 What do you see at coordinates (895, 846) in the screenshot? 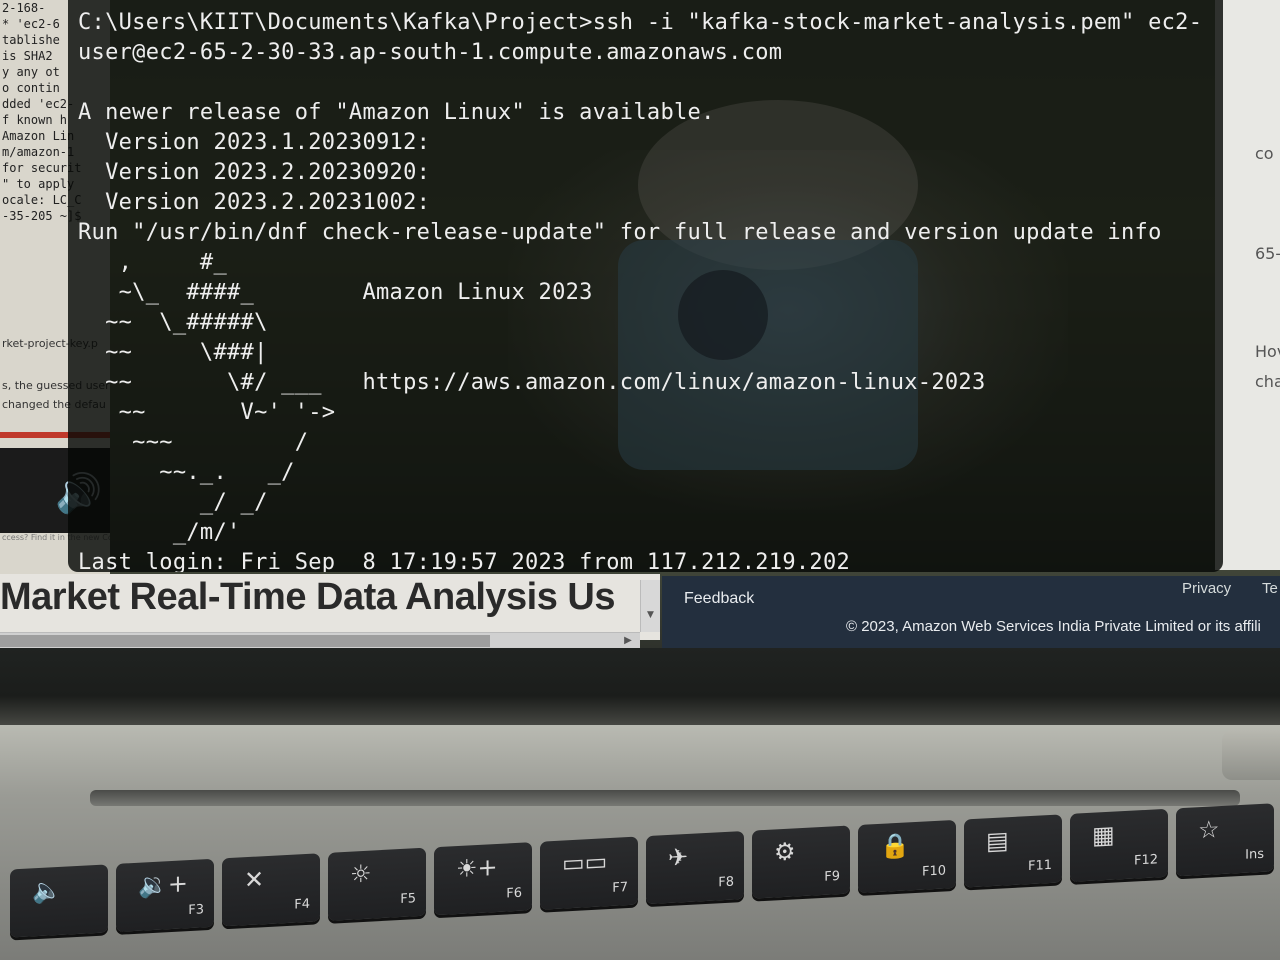
I see `lock-icon: 🔒` at bounding box center [895, 846].